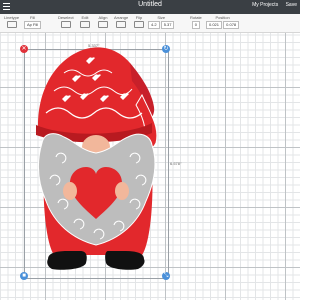  Describe the element at coordinates (291, 5) in the screenshot. I see `save-button: Save` at that location.